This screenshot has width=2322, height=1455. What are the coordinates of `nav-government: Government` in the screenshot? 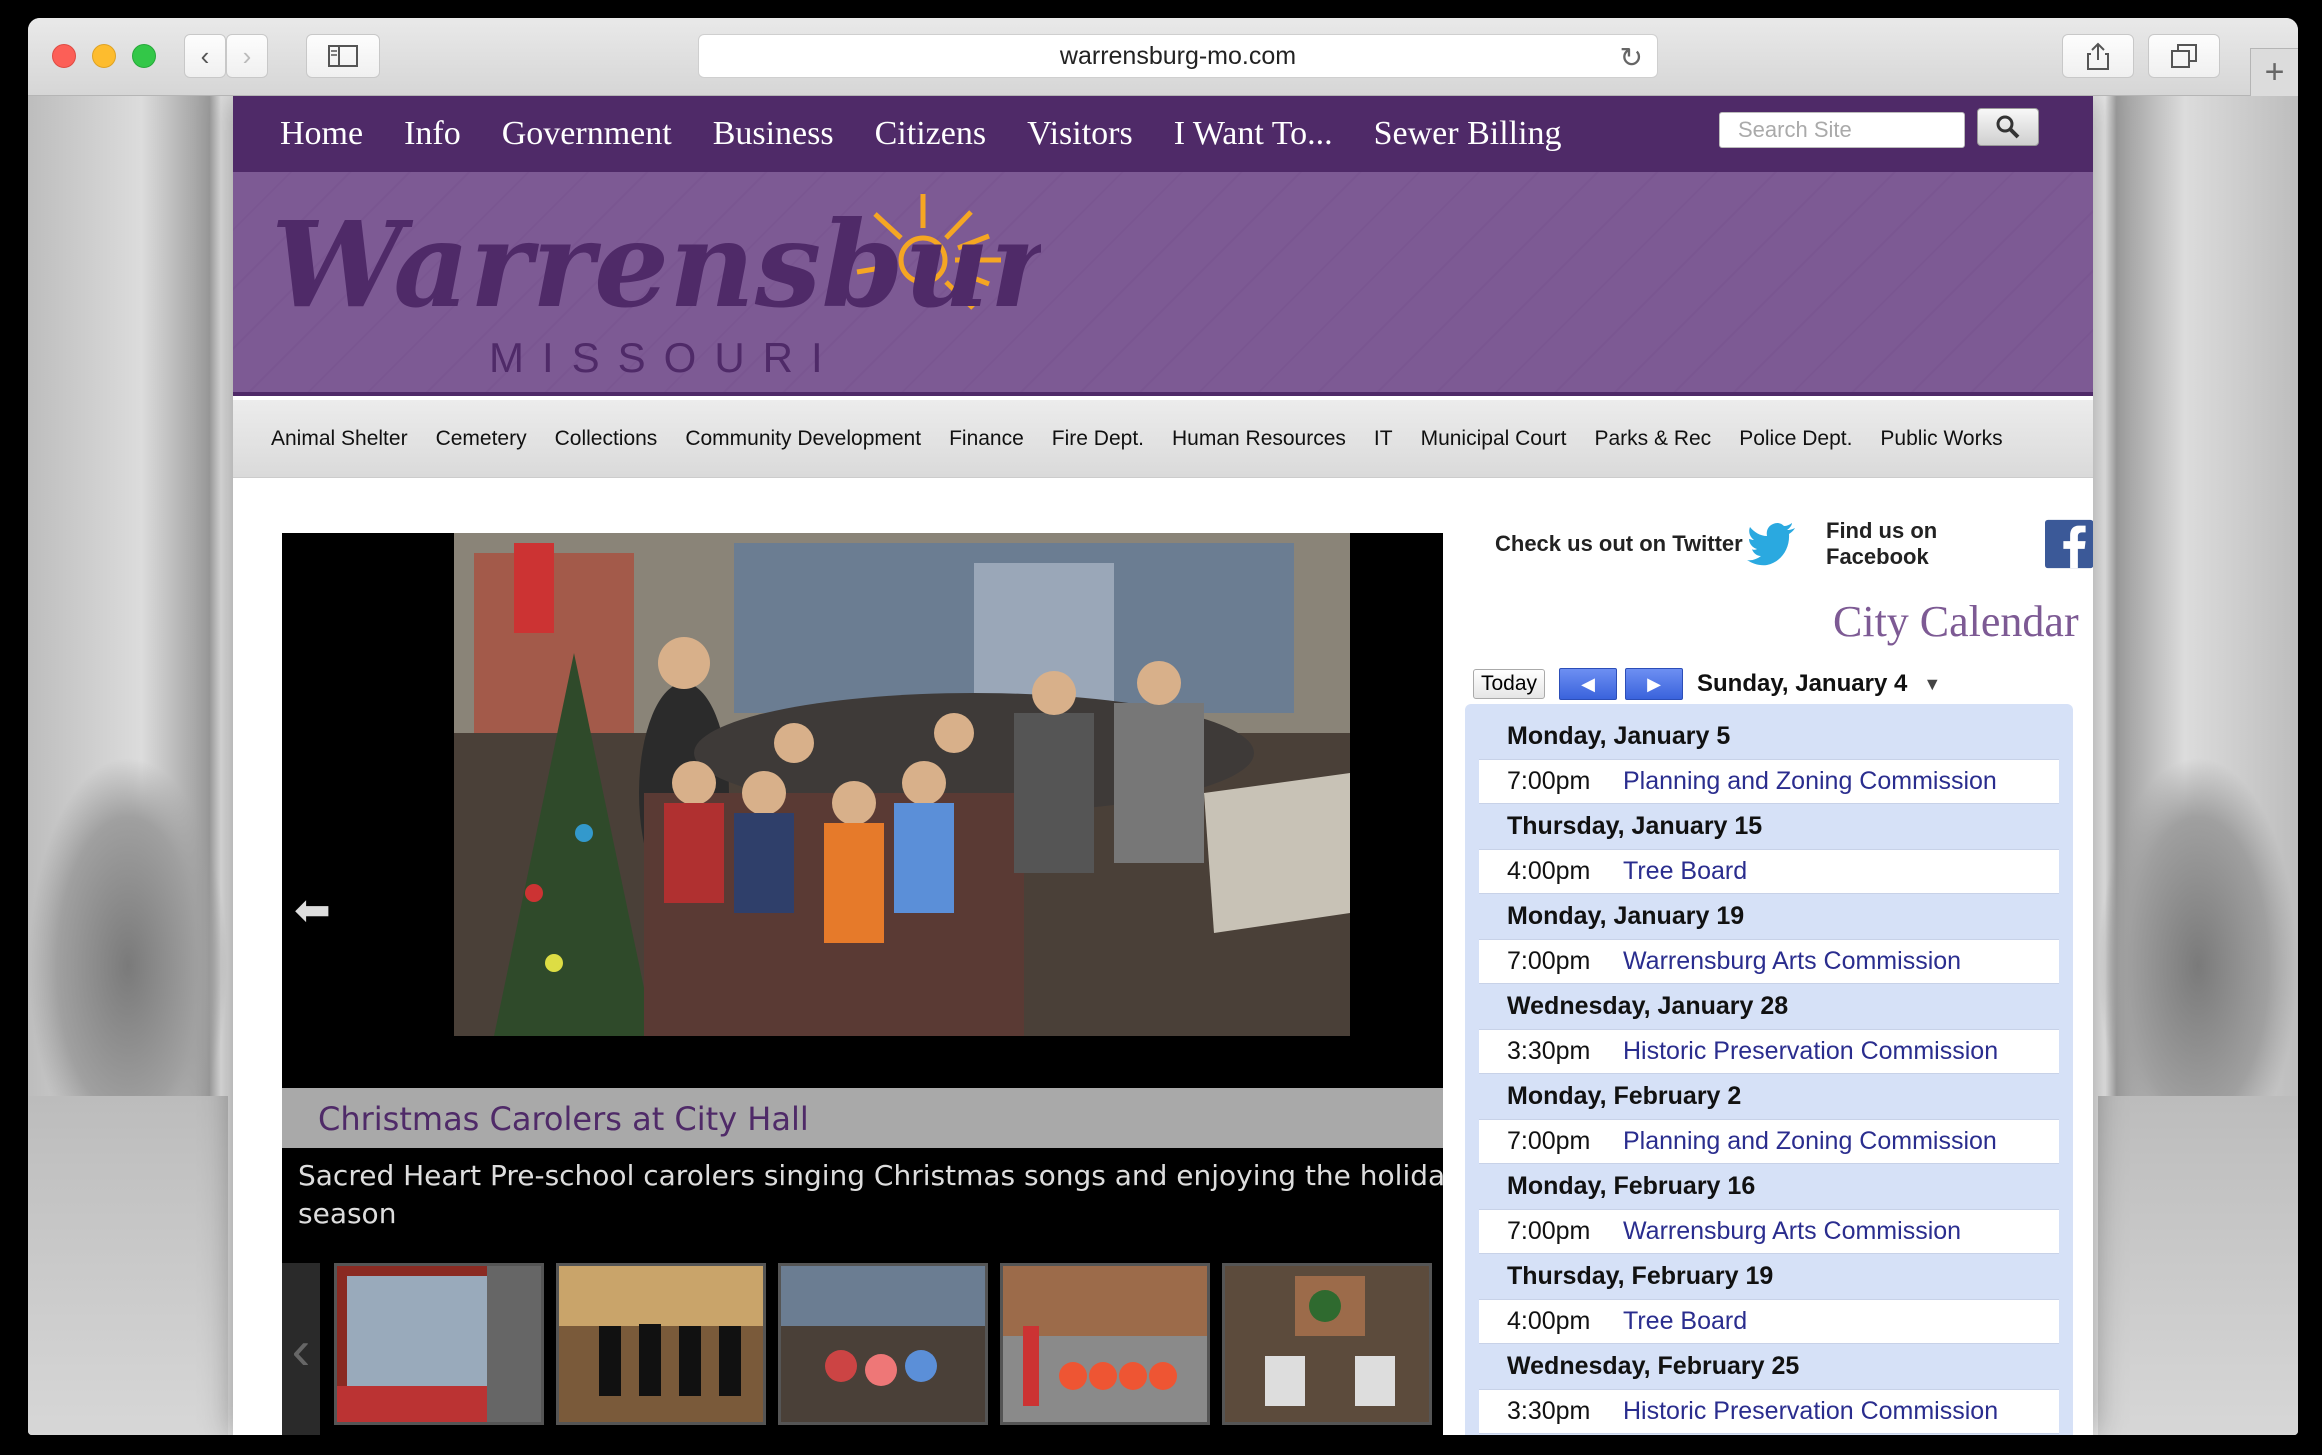 It's located at (587, 134).